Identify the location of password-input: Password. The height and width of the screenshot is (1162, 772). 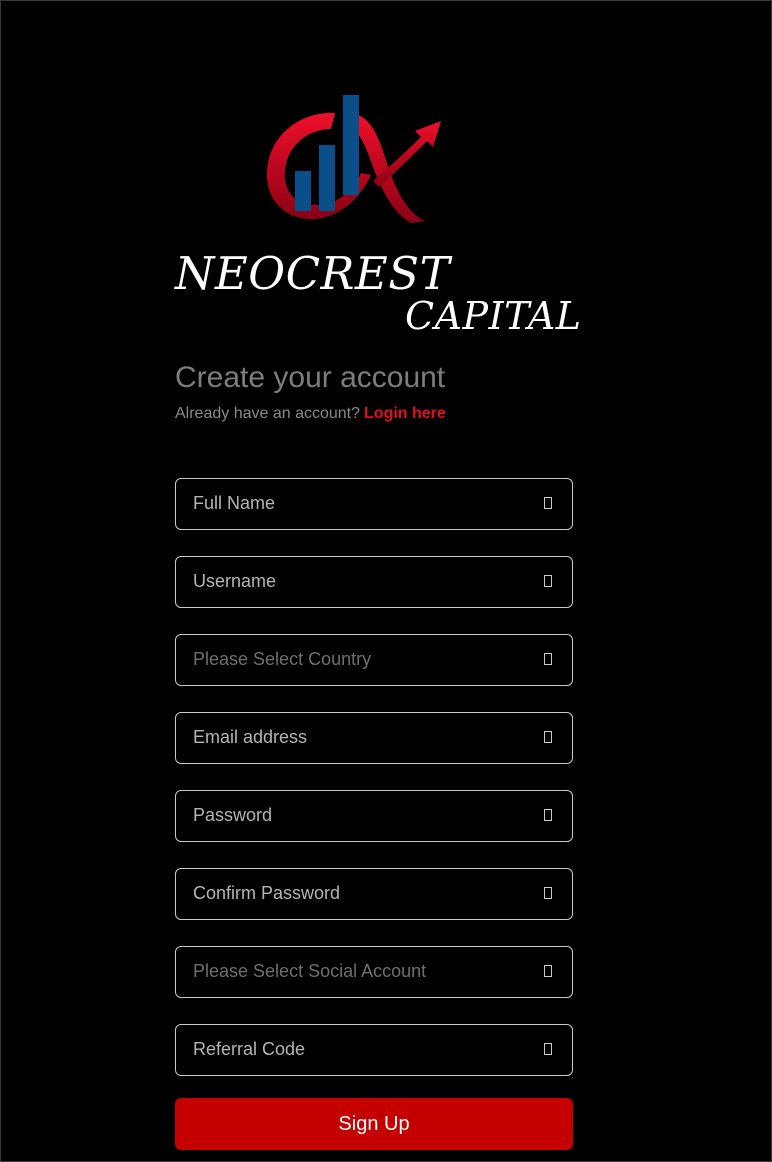
(374, 816).